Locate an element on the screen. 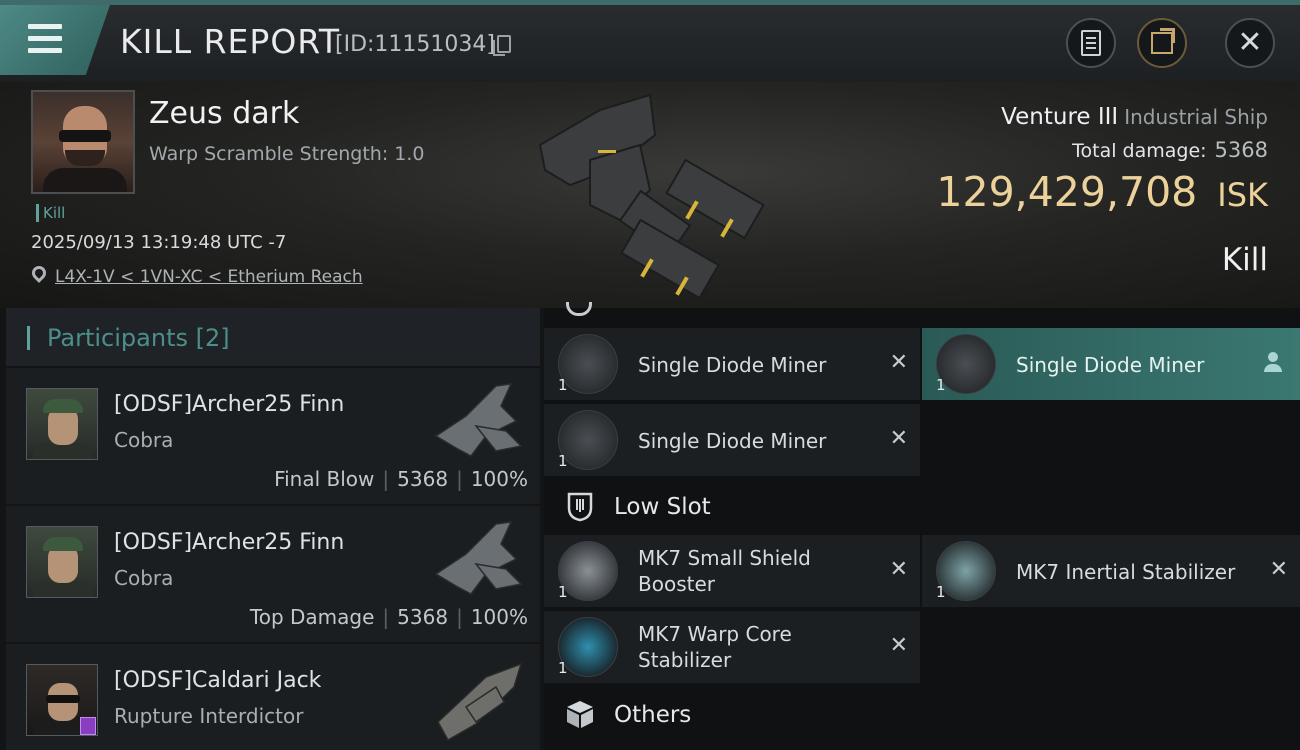 Image resolution: width=1300 pixels, height=750 pixels. module-item: 1 MK7 Inertial Stabilizer ✕ is located at coordinates (1111, 571).